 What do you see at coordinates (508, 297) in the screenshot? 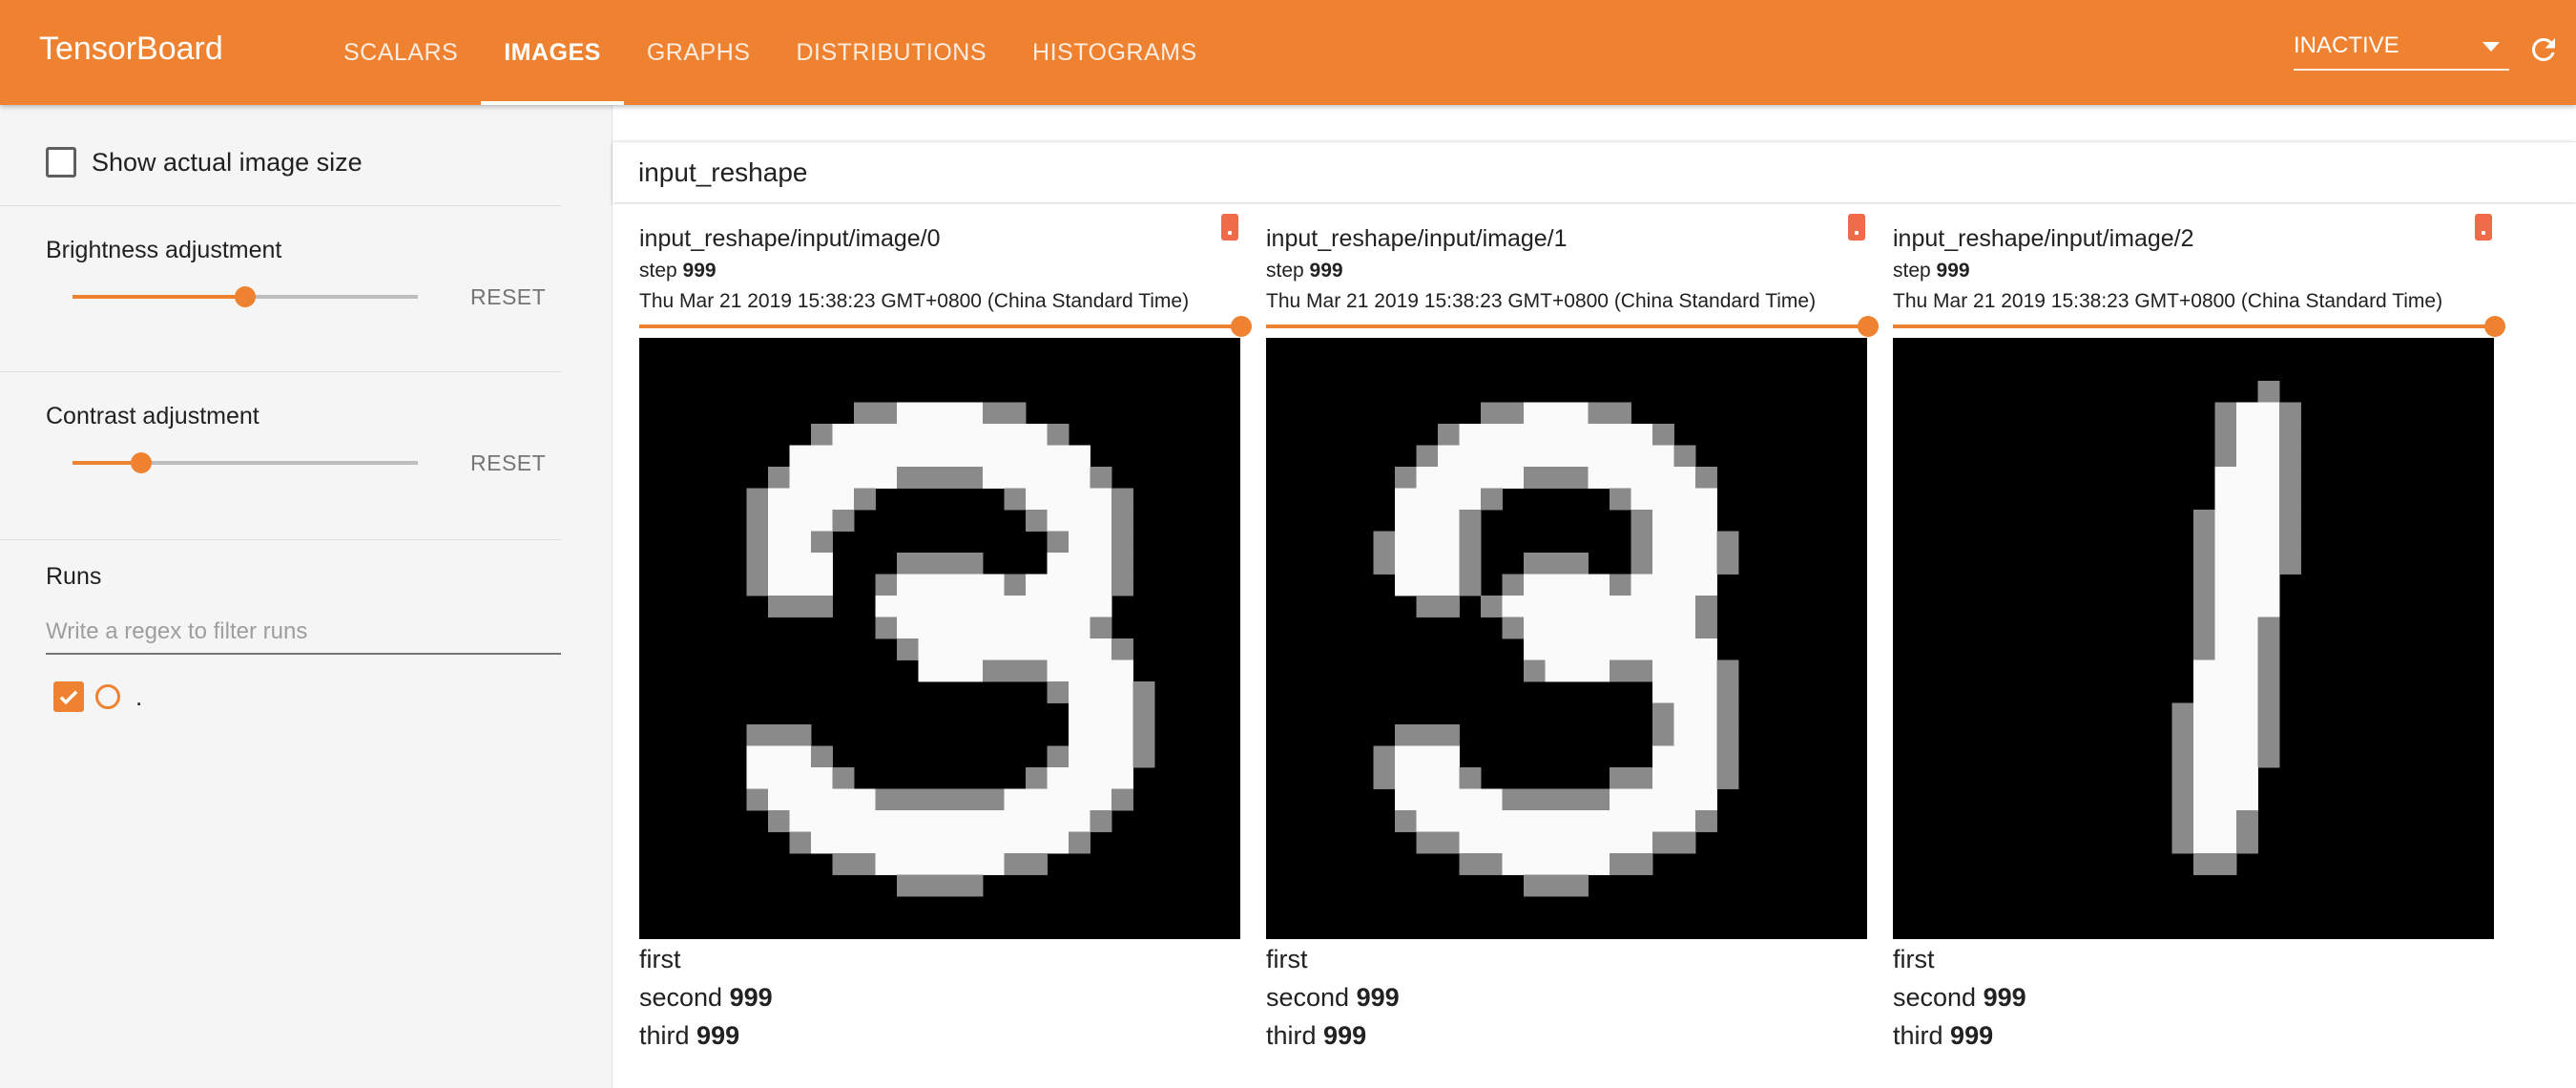
I see `brightness-reset-button: RESET` at bounding box center [508, 297].